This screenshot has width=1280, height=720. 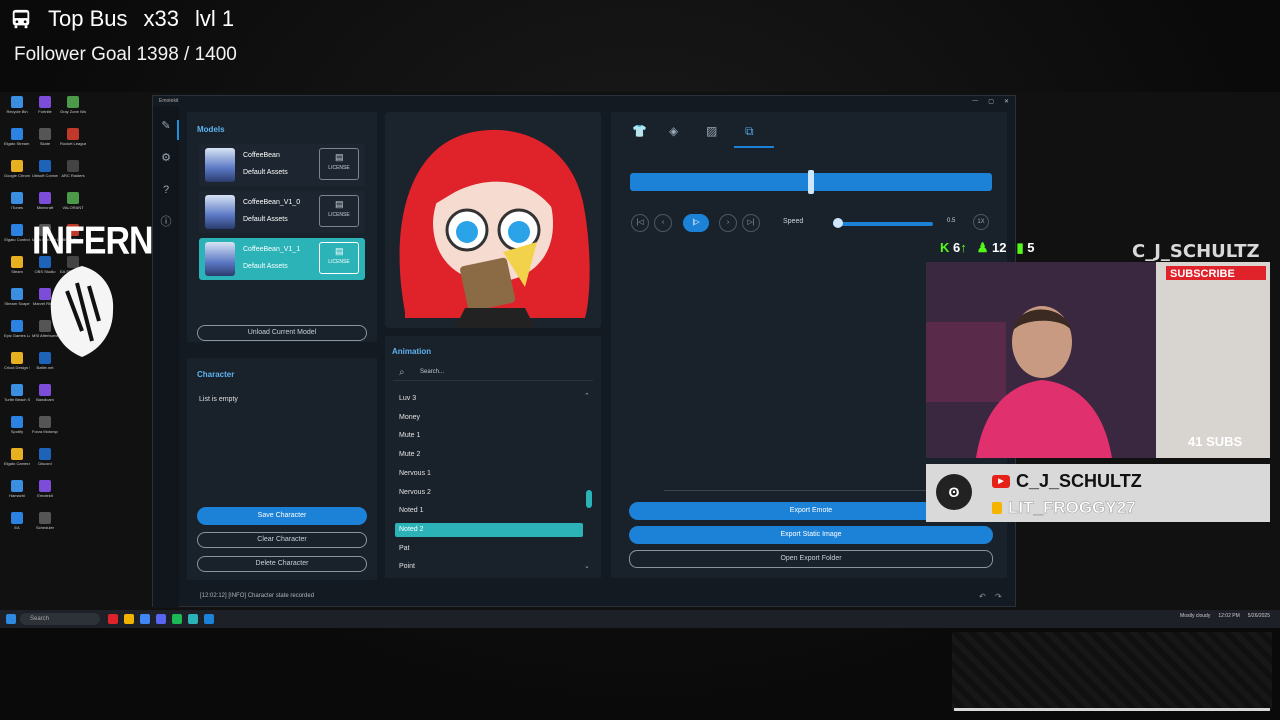 What do you see at coordinates (73, 175) in the screenshot?
I see `desktop-icon-label: ARC Raiders` at bounding box center [73, 175].